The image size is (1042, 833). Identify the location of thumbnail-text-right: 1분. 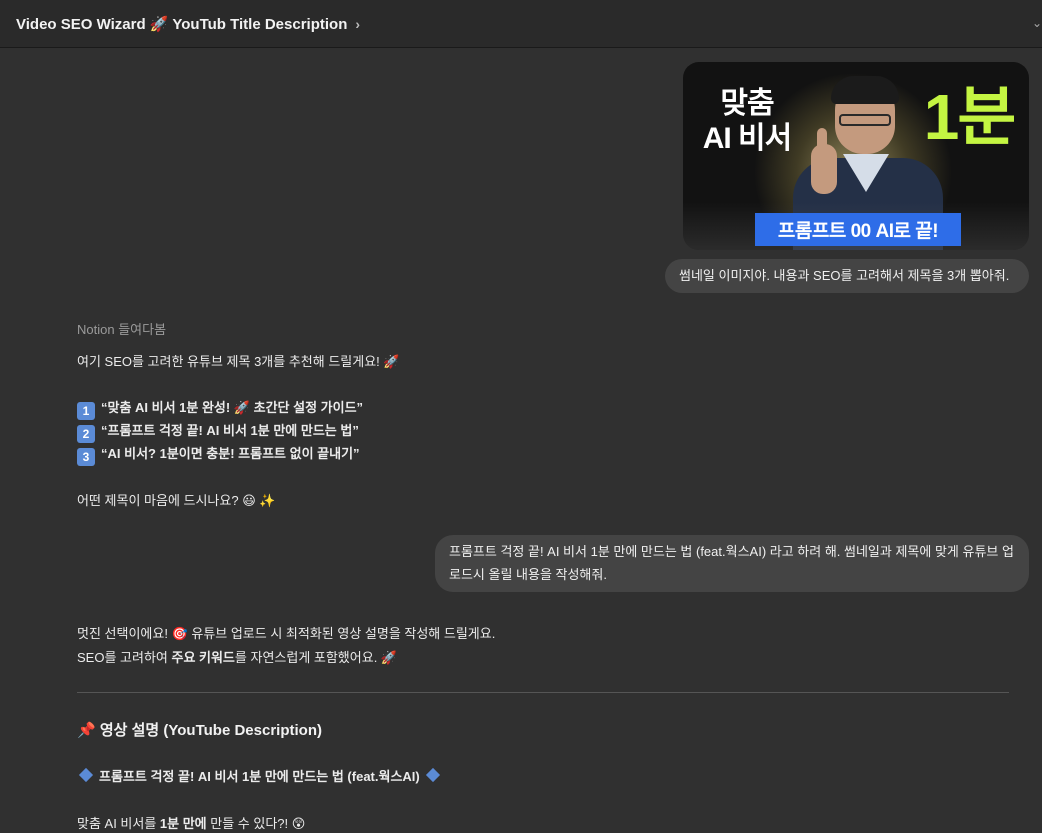
(969, 117).